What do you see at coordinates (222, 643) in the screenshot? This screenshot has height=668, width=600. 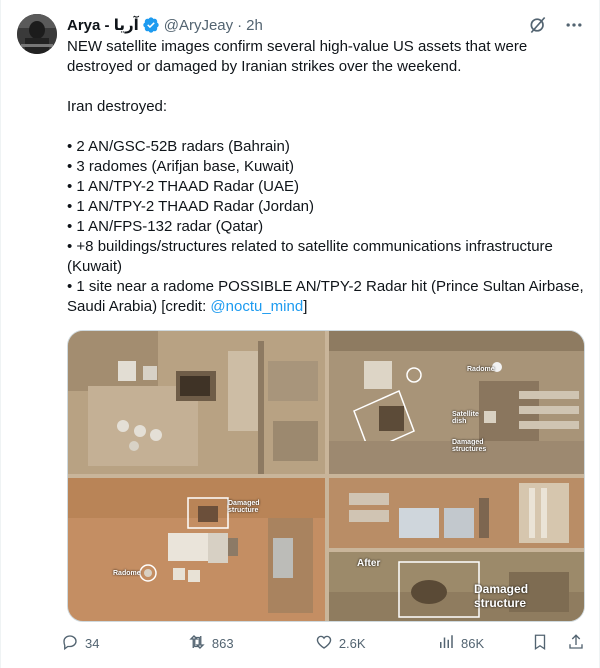 I see `repost-count: 863` at bounding box center [222, 643].